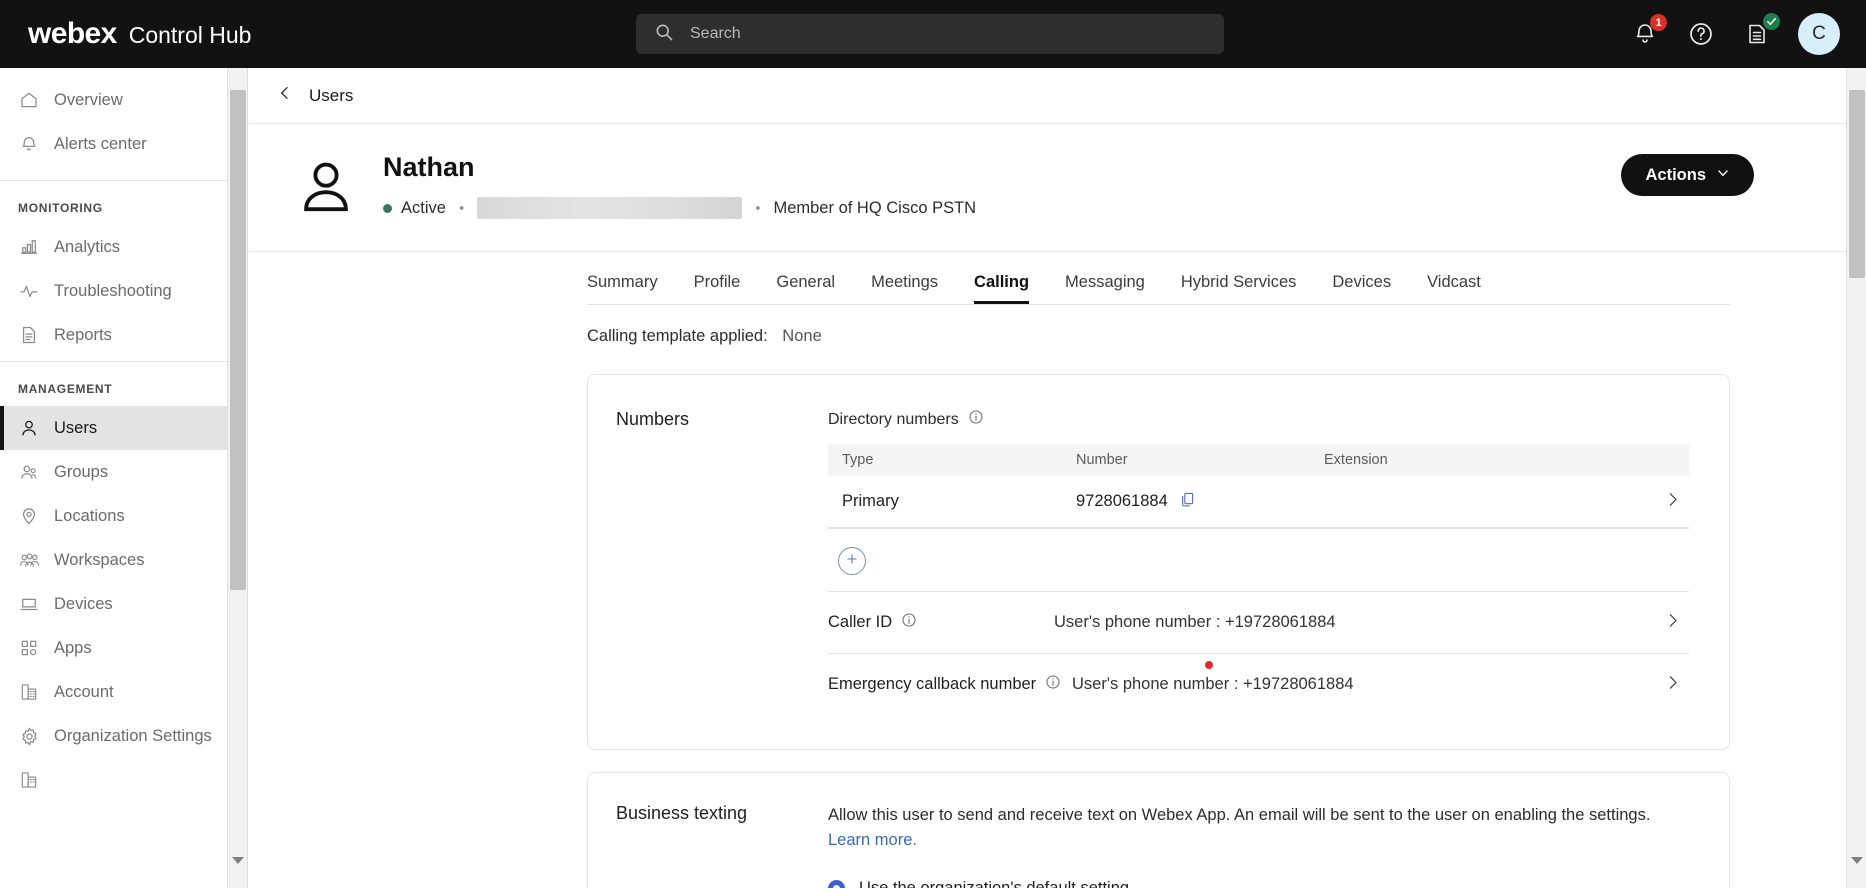  I want to click on sidebar-item-label: Overview, so click(88, 99).